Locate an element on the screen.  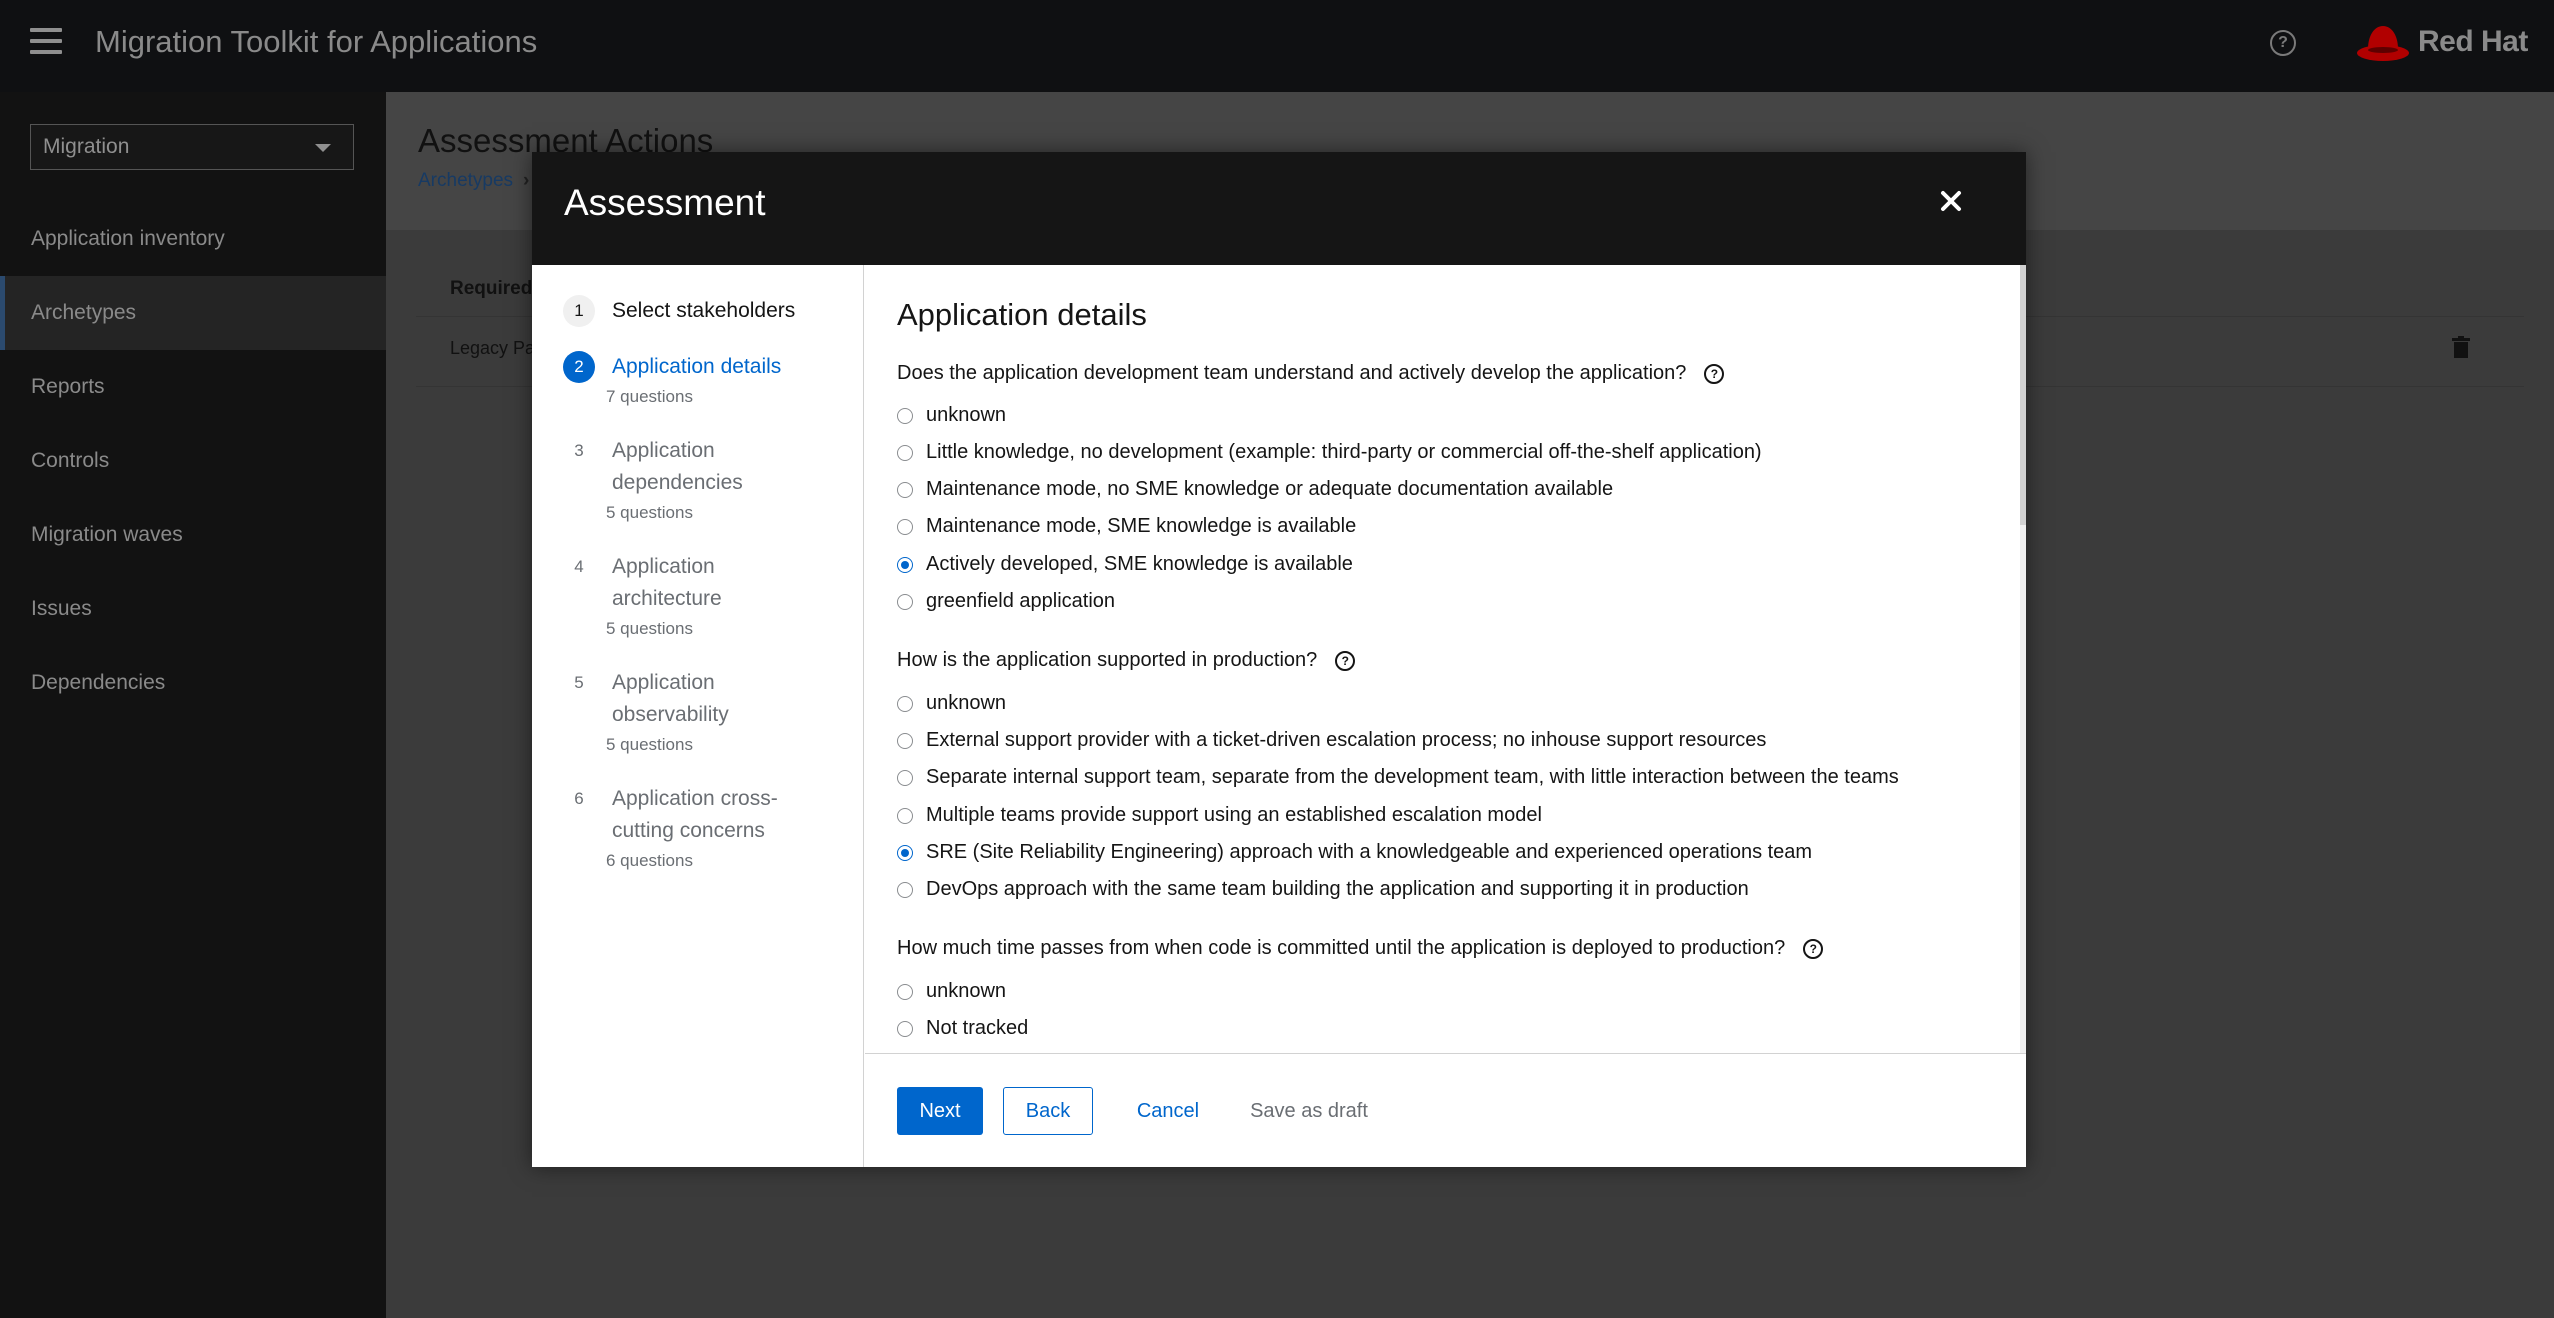
cancel-button: Cancel is located at coordinates (1168, 1111).